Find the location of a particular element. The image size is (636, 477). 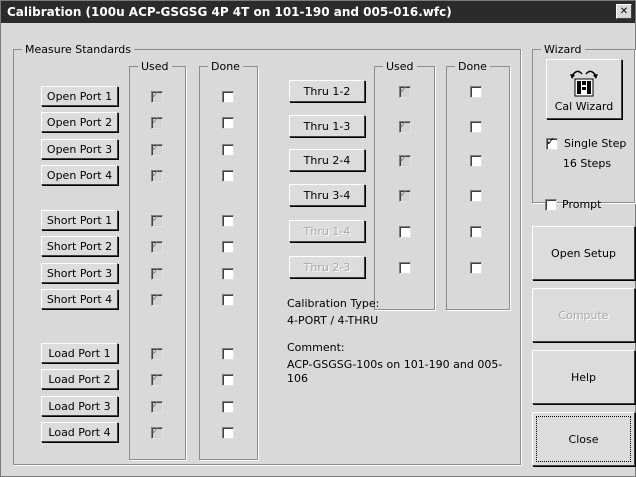

calibration-type-label: Calibration Type: is located at coordinates (333, 303).